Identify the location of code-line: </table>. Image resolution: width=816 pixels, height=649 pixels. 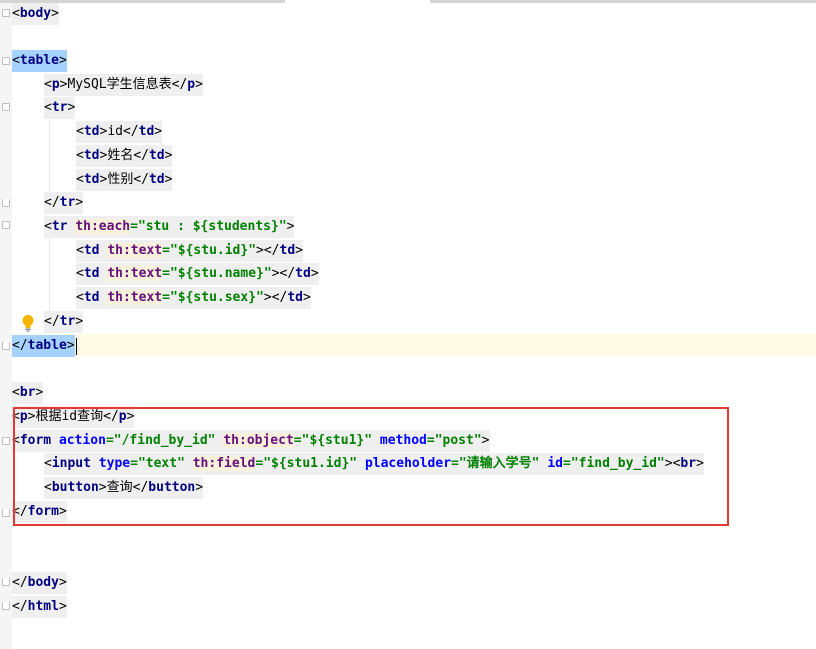
(44, 346).